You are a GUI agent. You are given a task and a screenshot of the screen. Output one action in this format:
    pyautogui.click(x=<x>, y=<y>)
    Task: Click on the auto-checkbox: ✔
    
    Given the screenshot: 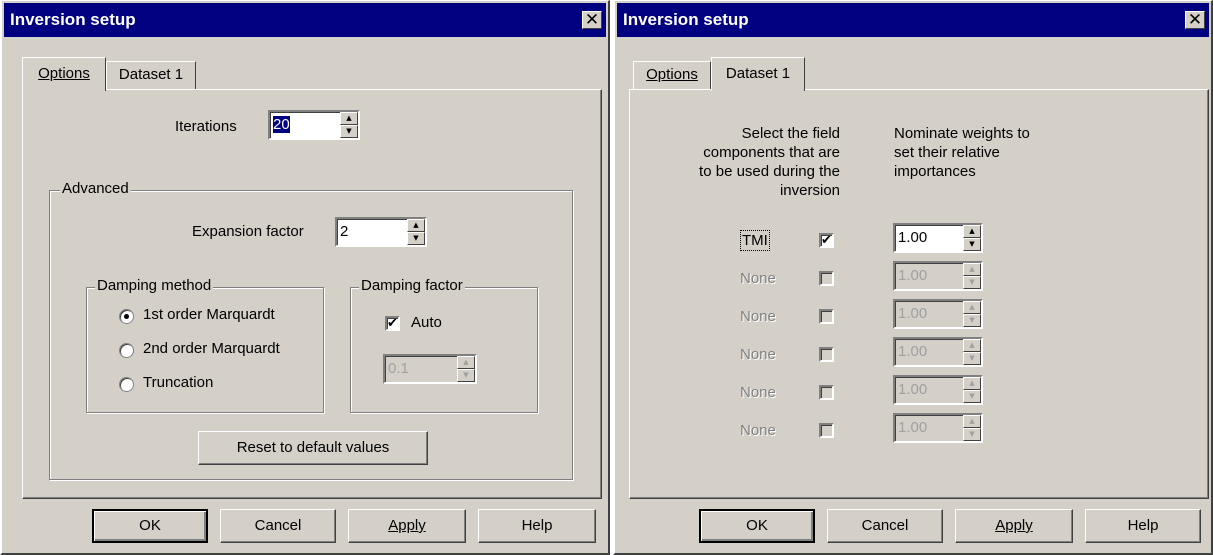 What is the action you would take?
    pyautogui.click(x=392, y=323)
    